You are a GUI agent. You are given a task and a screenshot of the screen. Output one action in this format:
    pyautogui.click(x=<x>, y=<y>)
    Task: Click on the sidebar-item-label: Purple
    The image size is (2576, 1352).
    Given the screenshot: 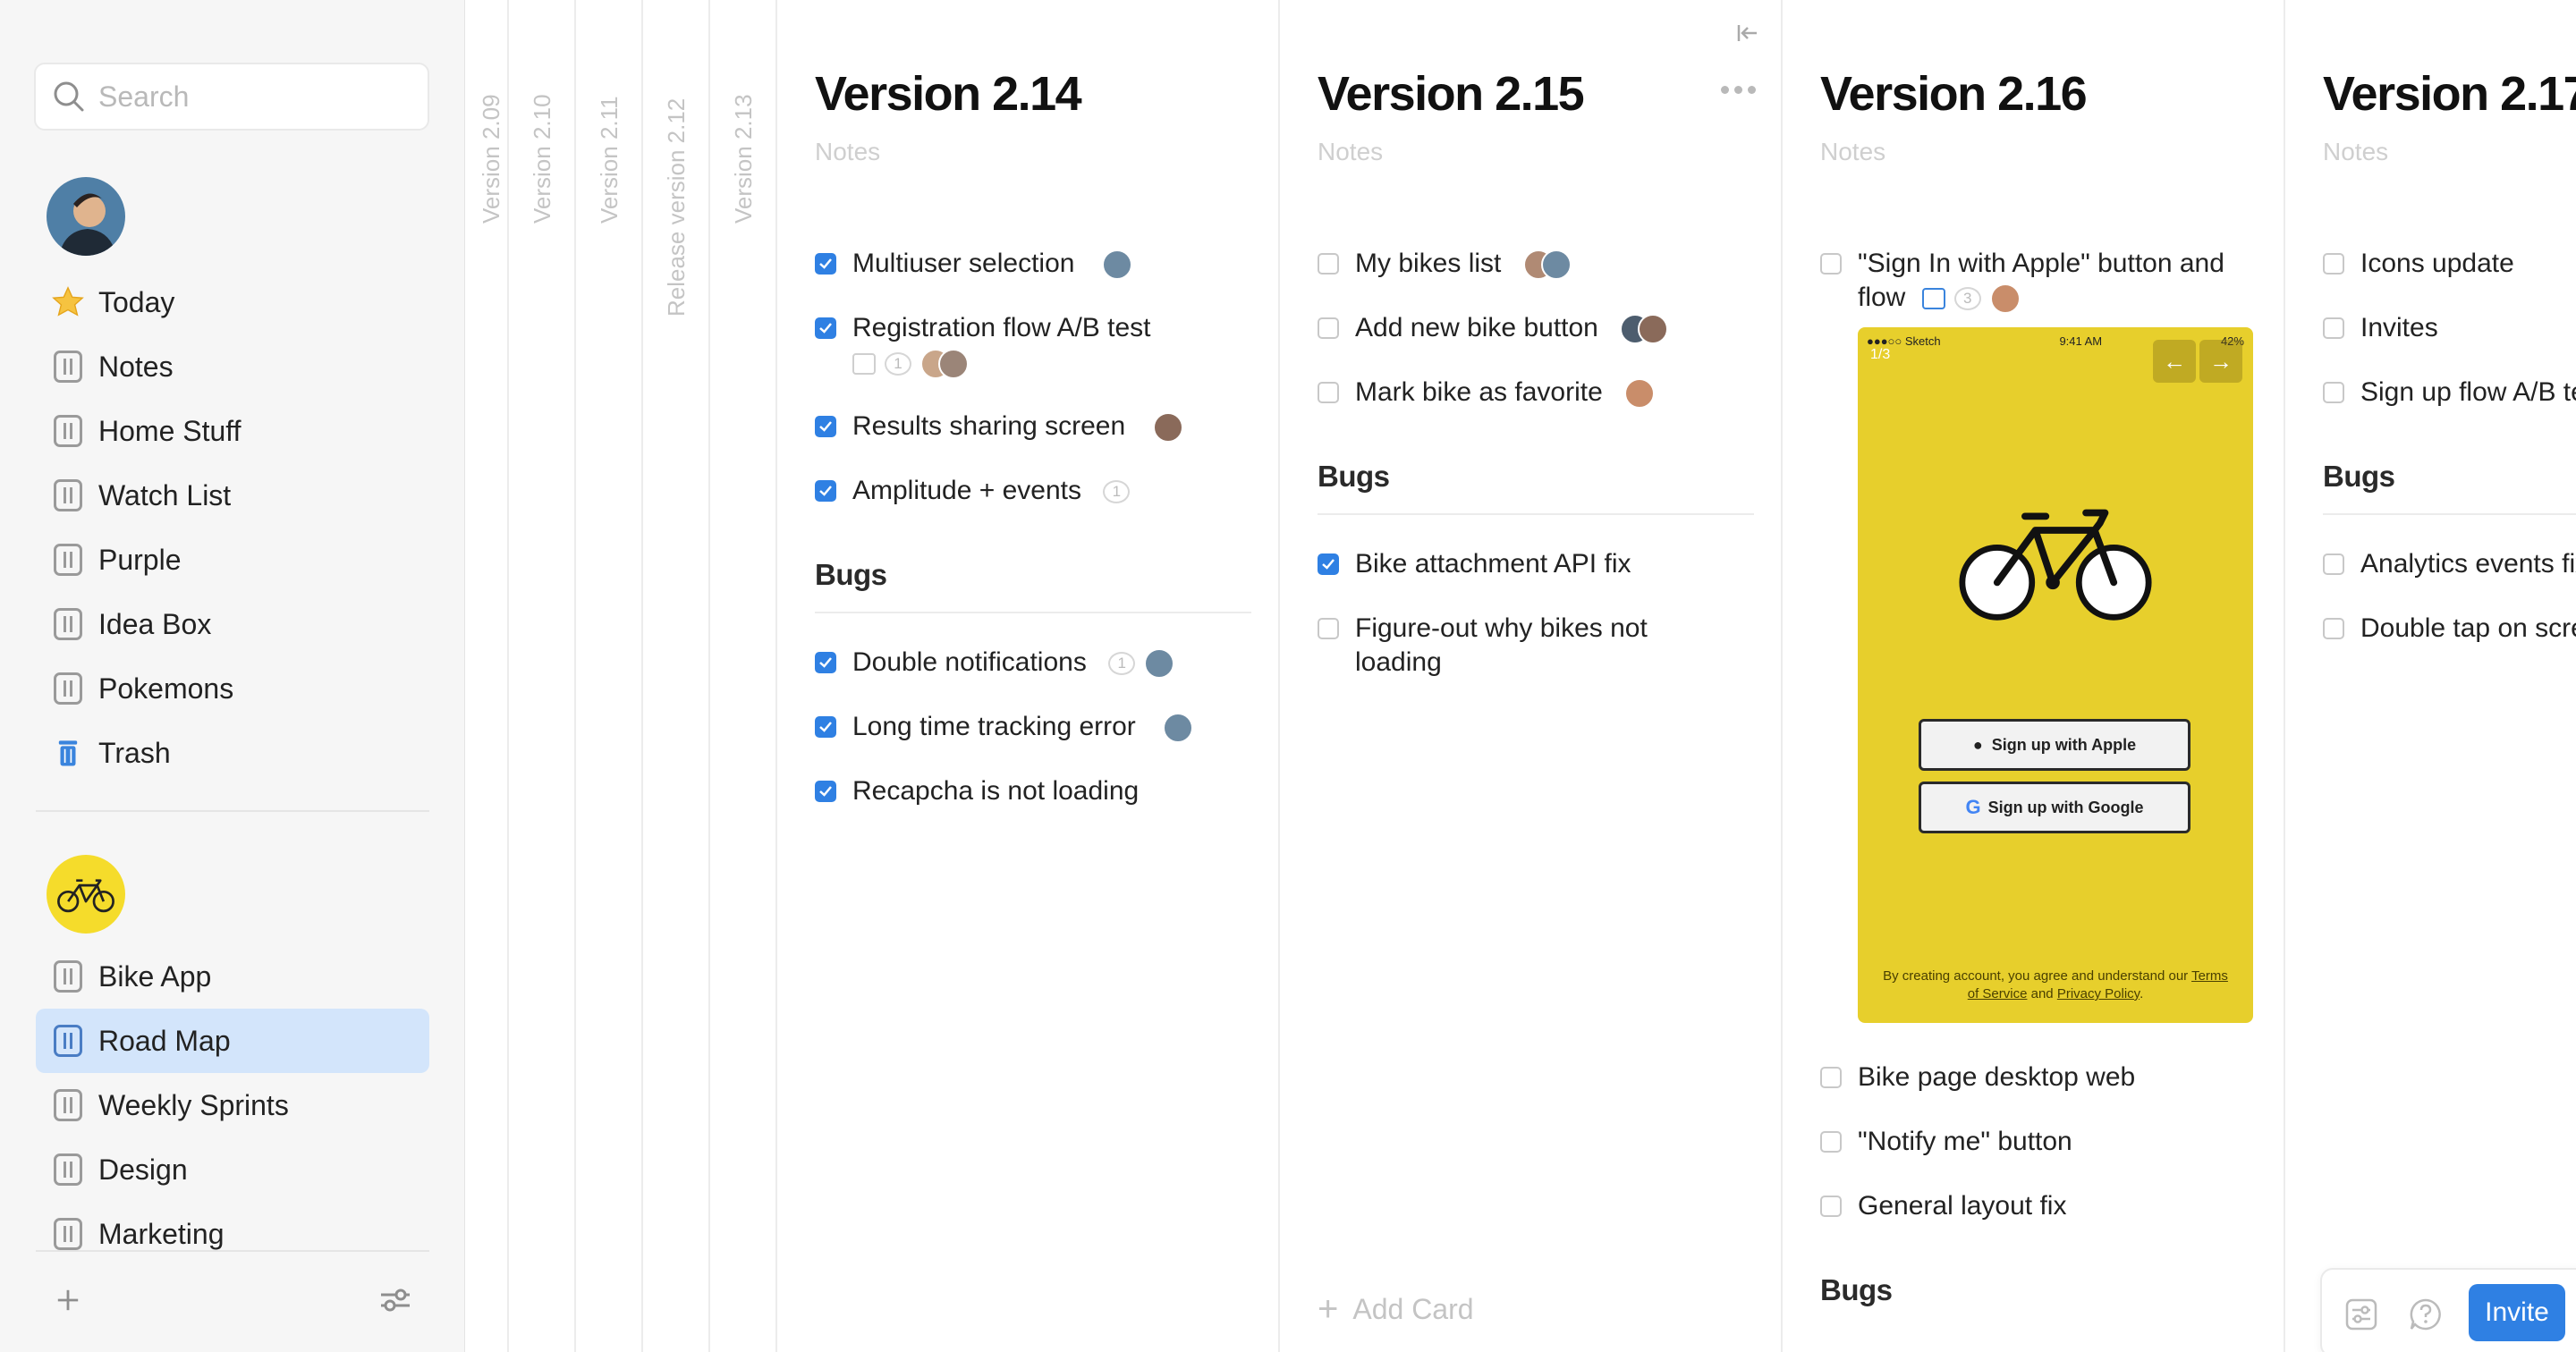 What is the action you would take?
    pyautogui.click(x=140, y=559)
    